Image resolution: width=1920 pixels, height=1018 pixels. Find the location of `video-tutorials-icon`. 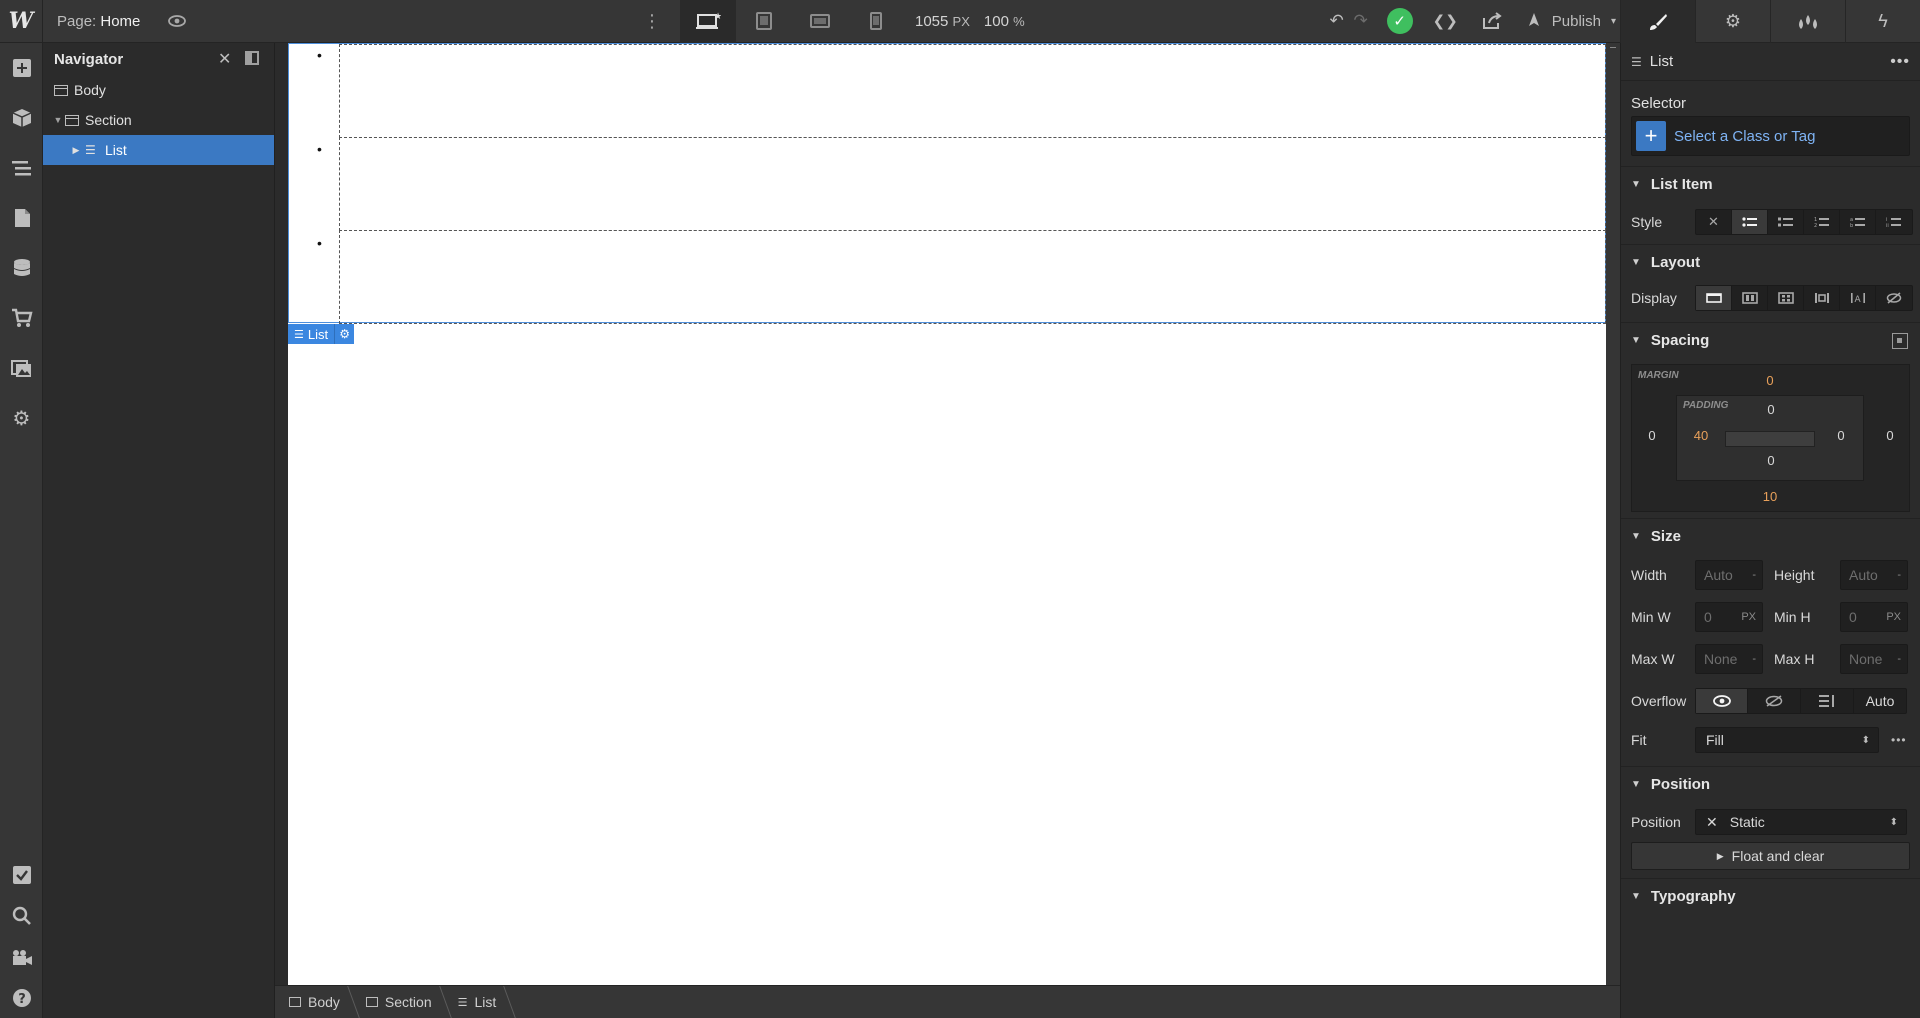

video-tutorials-icon is located at coordinates (21, 956).